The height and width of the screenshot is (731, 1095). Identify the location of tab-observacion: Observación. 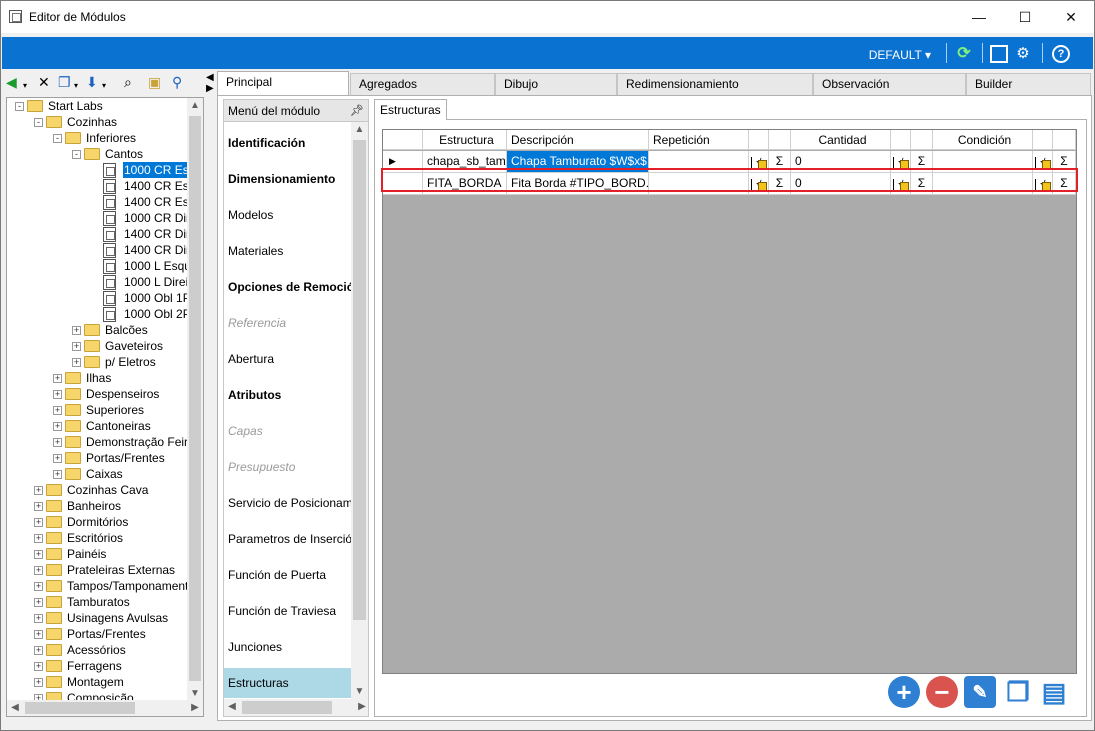
(889, 84).